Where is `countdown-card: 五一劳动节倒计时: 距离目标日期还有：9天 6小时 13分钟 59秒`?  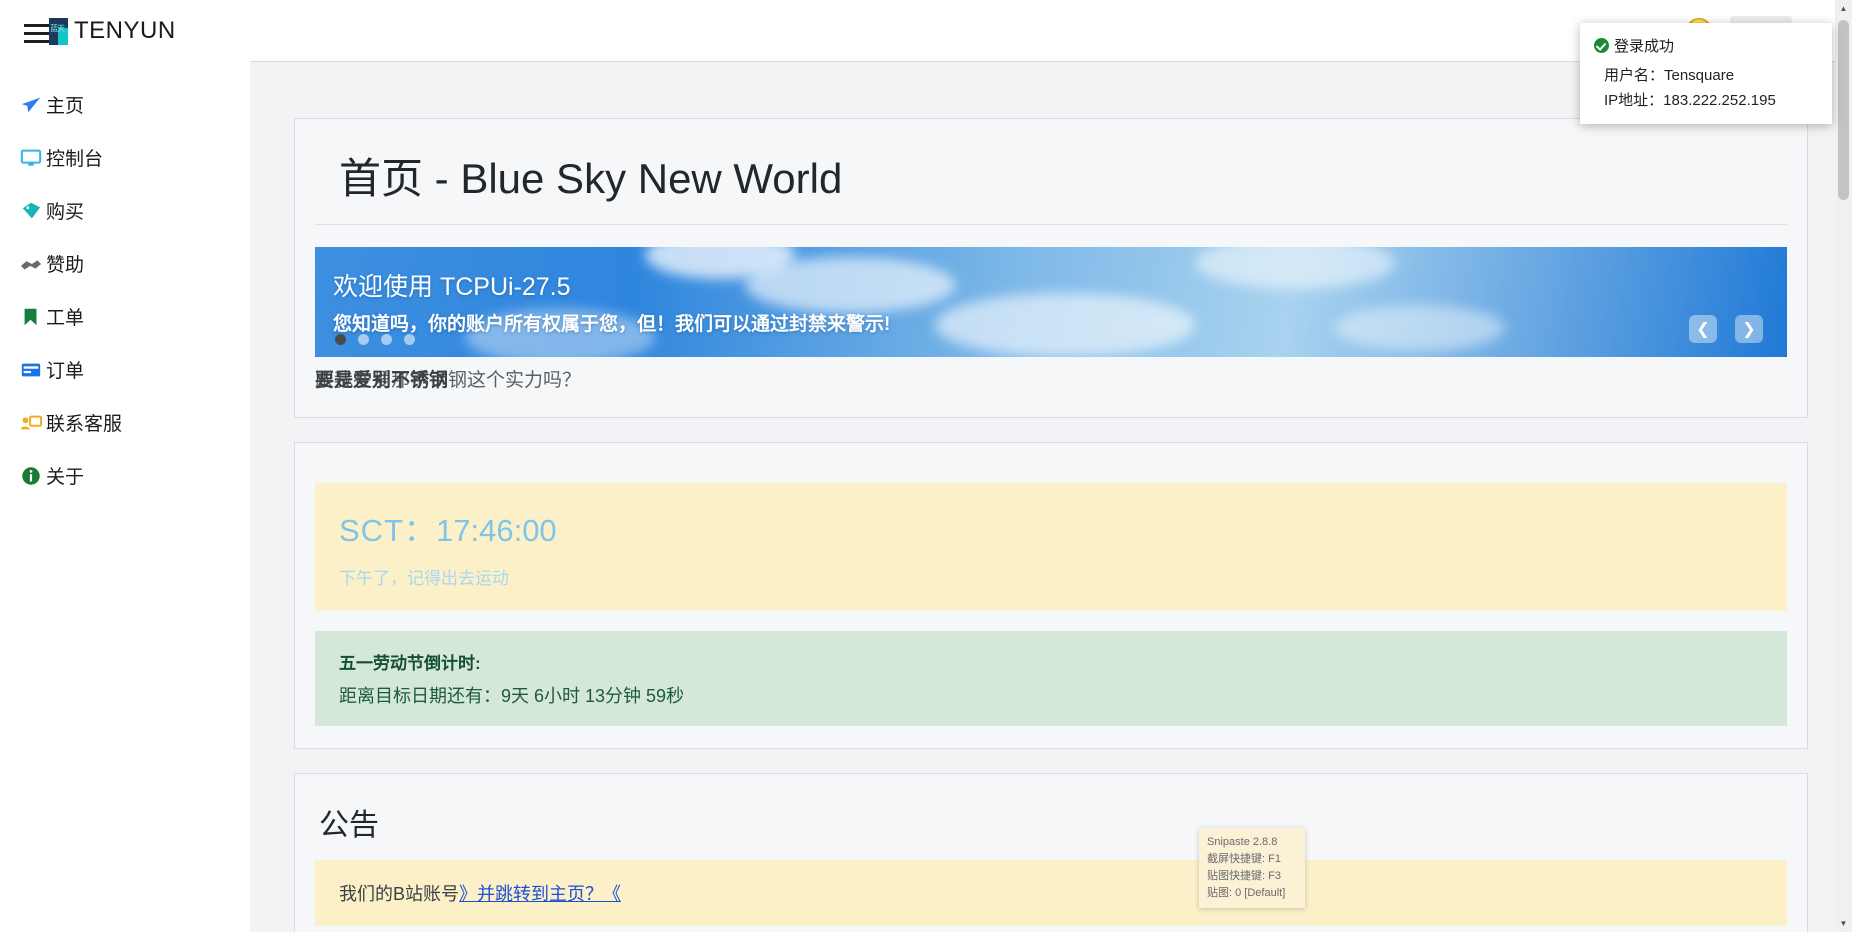 countdown-card: 五一劳动节倒计时: 距离目标日期还有：9天 6小时 13分钟 59秒 is located at coordinates (1051, 678).